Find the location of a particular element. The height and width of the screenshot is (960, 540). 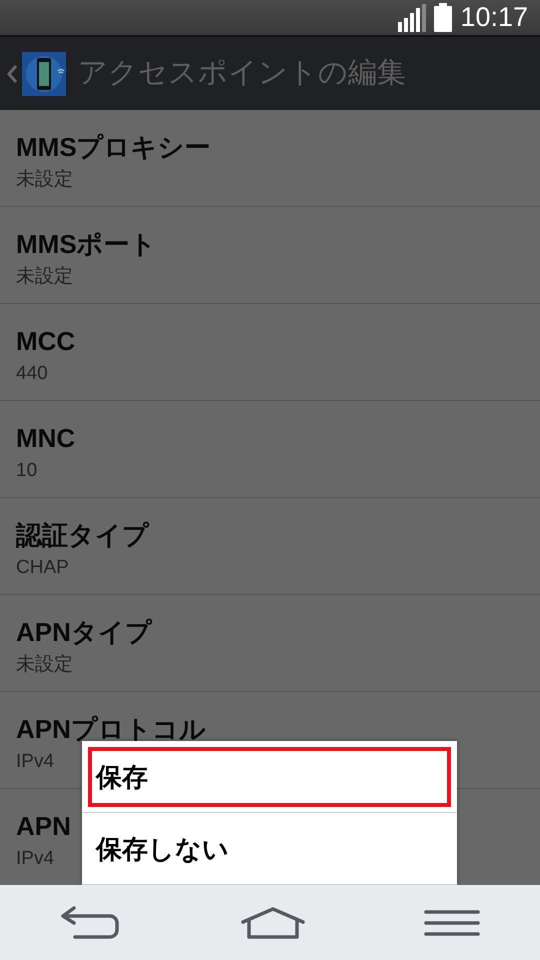

setting-value: 440 is located at coordinates (32, 374).